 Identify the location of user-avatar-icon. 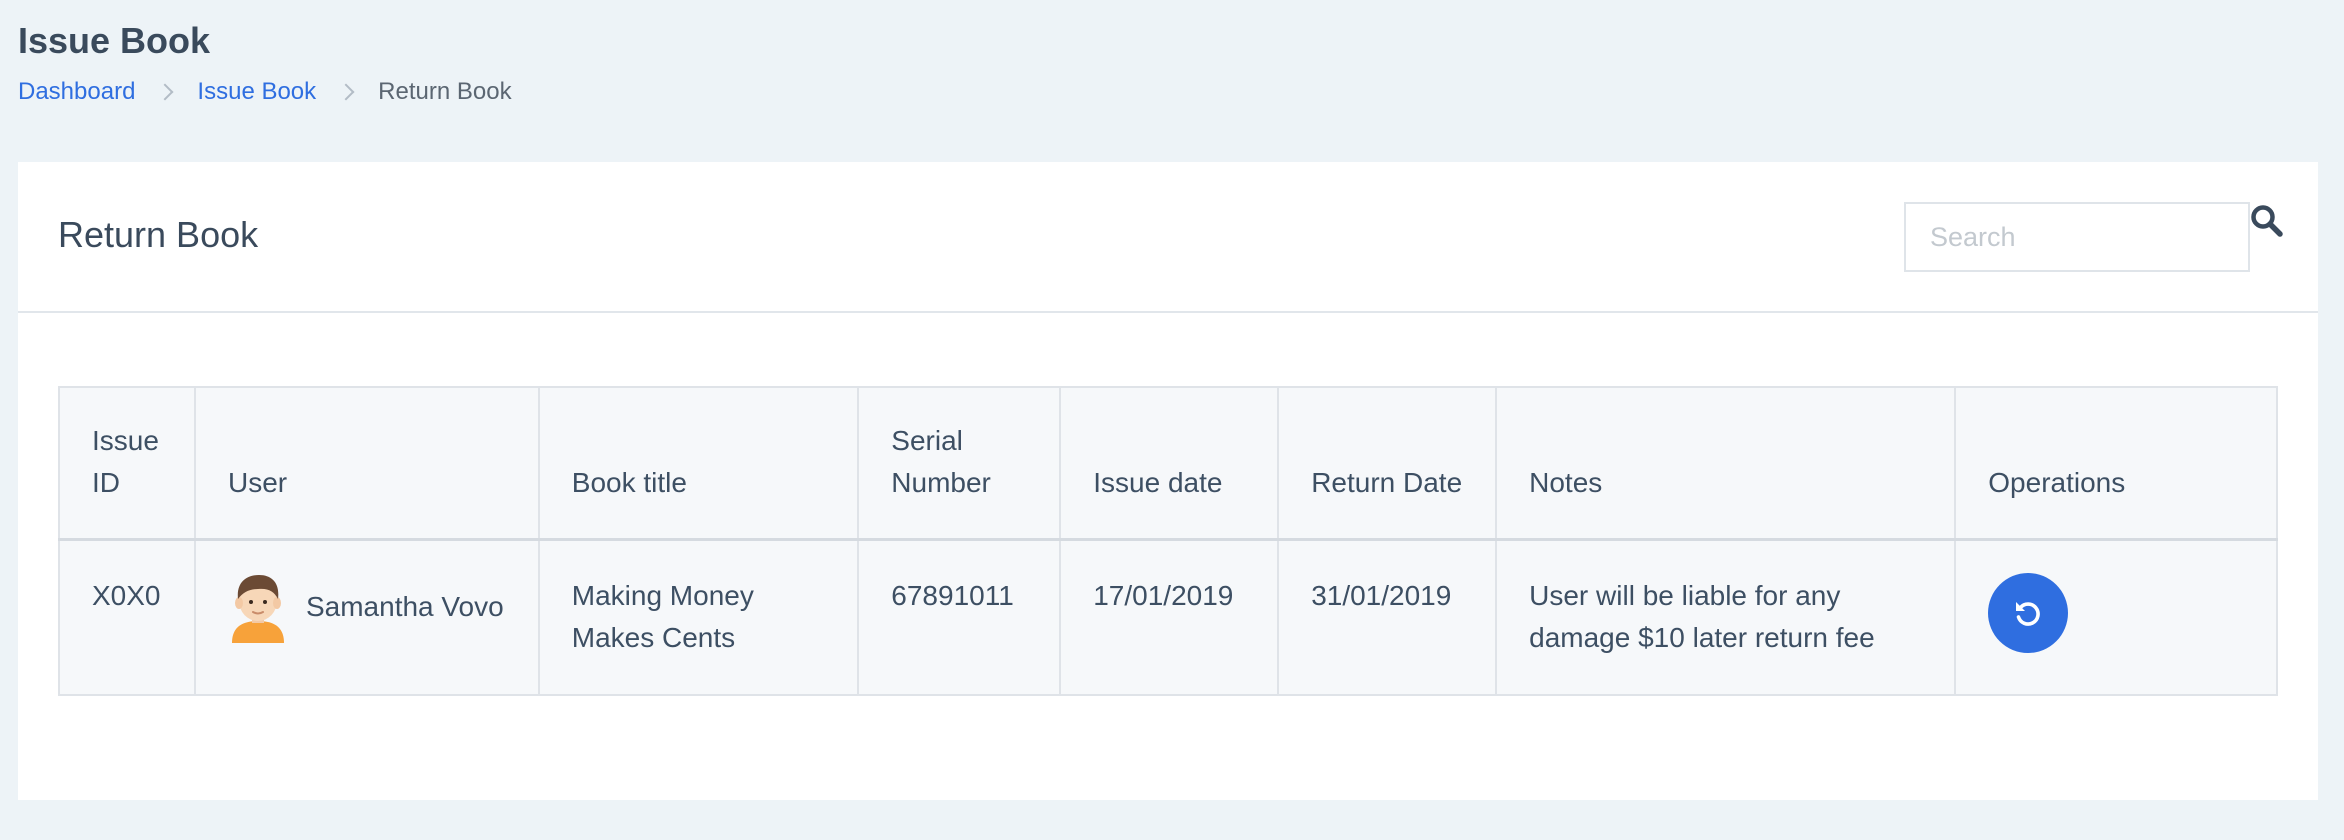
(257, 608).